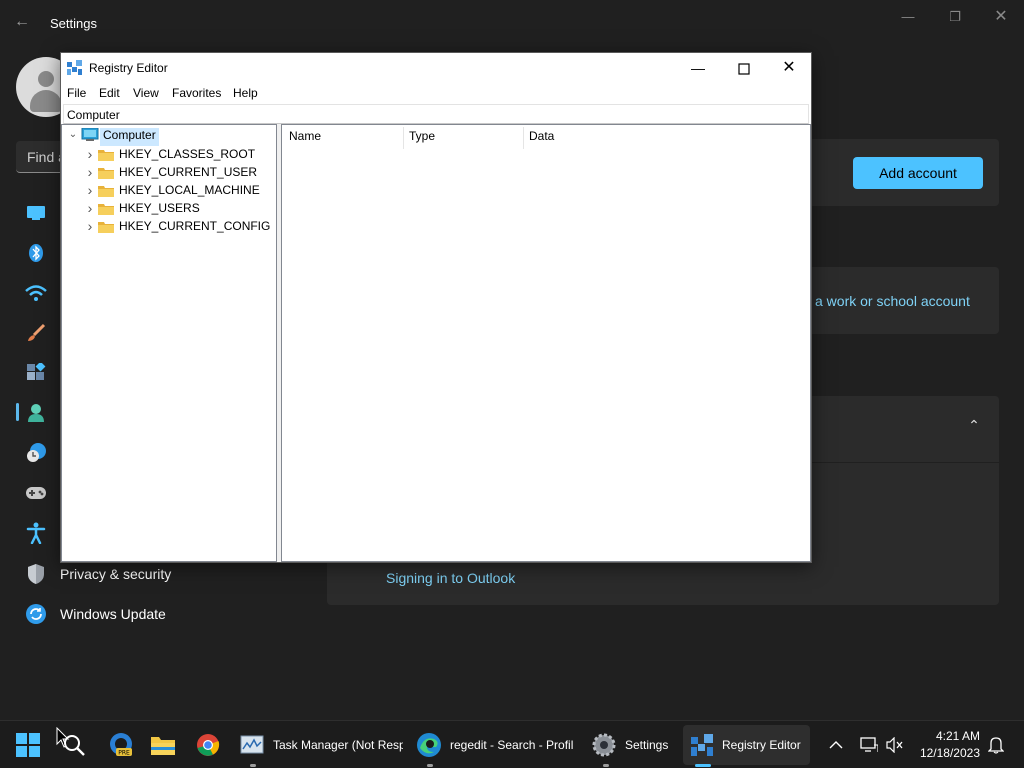 The height and width of the screenshot is (768, 1024). What do you see at coordinates (74, 67) in the screenshot?
I see `regedit-app-icon` at bounding box center [74, 67].